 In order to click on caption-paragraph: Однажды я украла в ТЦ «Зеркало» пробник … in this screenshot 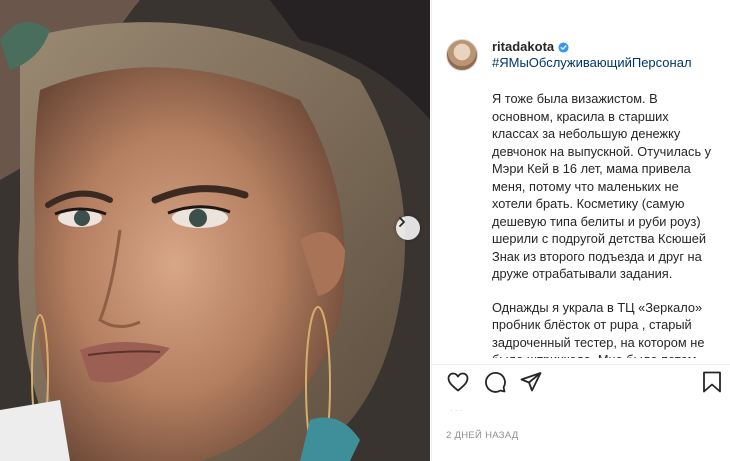, I will do `click(598, 329)`.